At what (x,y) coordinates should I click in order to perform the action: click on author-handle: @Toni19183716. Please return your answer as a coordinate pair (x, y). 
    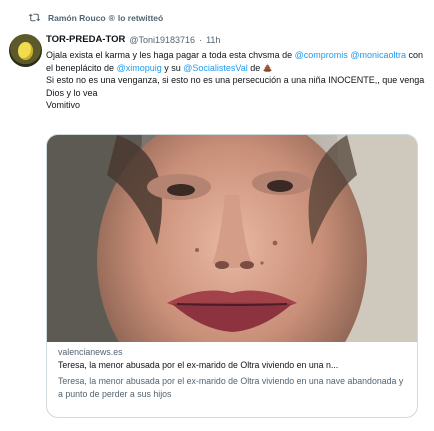
    Looking at the image, I should click on (162, 40).